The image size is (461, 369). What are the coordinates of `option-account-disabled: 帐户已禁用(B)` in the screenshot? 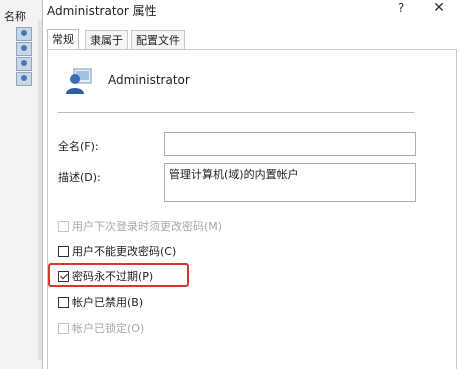 It's located at (100, 302).